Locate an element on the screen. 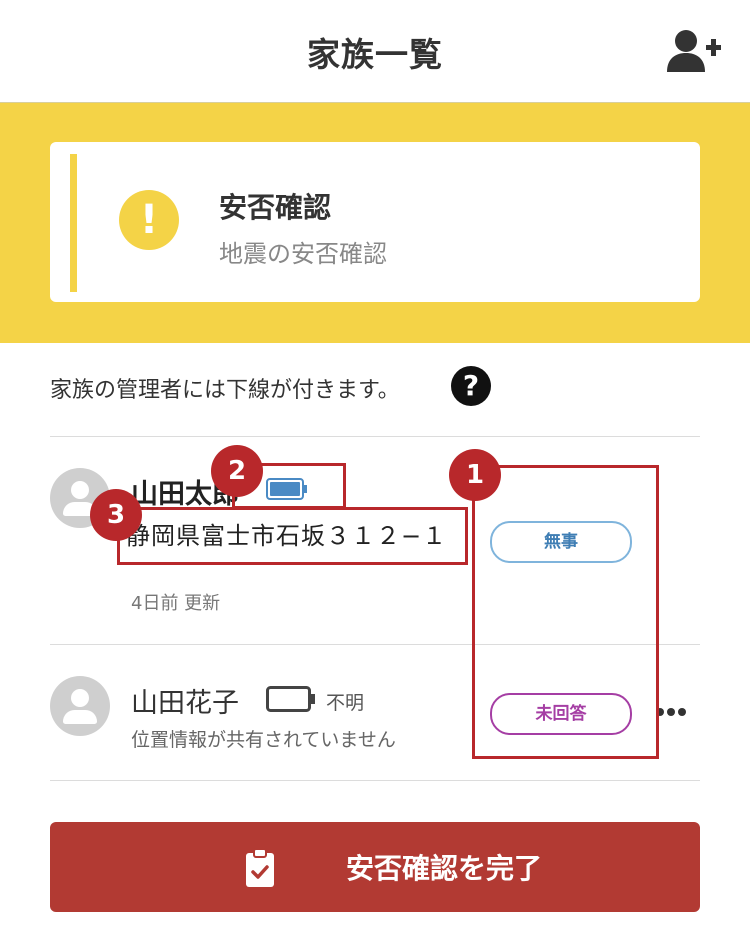 The image size is (750, 942). annotation-badge-2: 2 is located at coordinates (237, 471).